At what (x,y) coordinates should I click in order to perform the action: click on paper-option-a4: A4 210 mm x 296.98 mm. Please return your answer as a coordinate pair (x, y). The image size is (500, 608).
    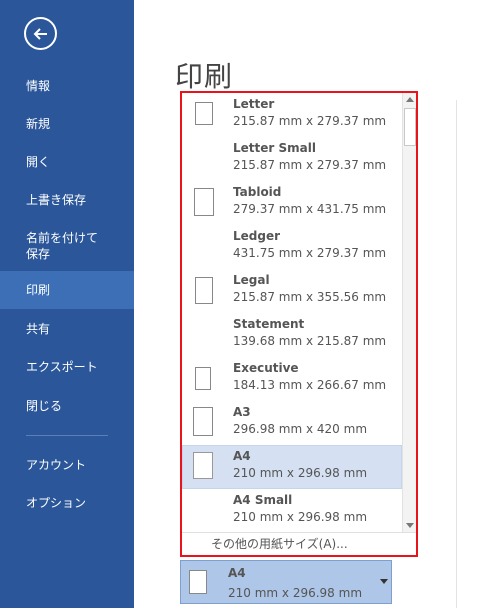
    Looking at the image, I should click on (292, 467).